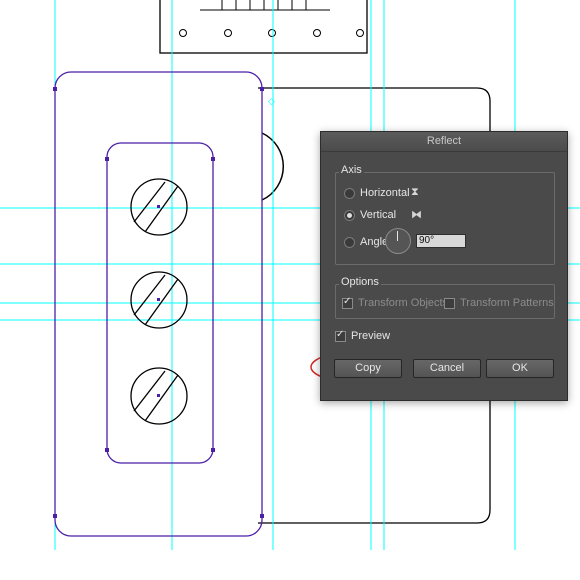 This screenshot has width=580, height=580. I want to click on angle-dial-icon, so click(398, 241).